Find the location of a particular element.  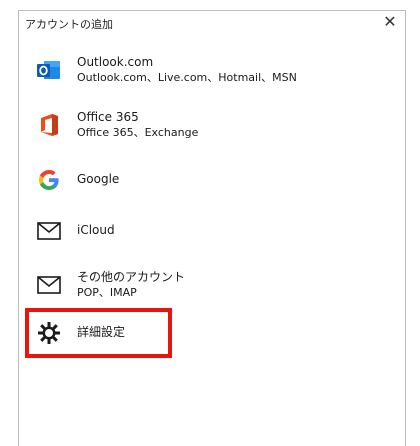

office-365-icon is located at coordinates (49, 125).